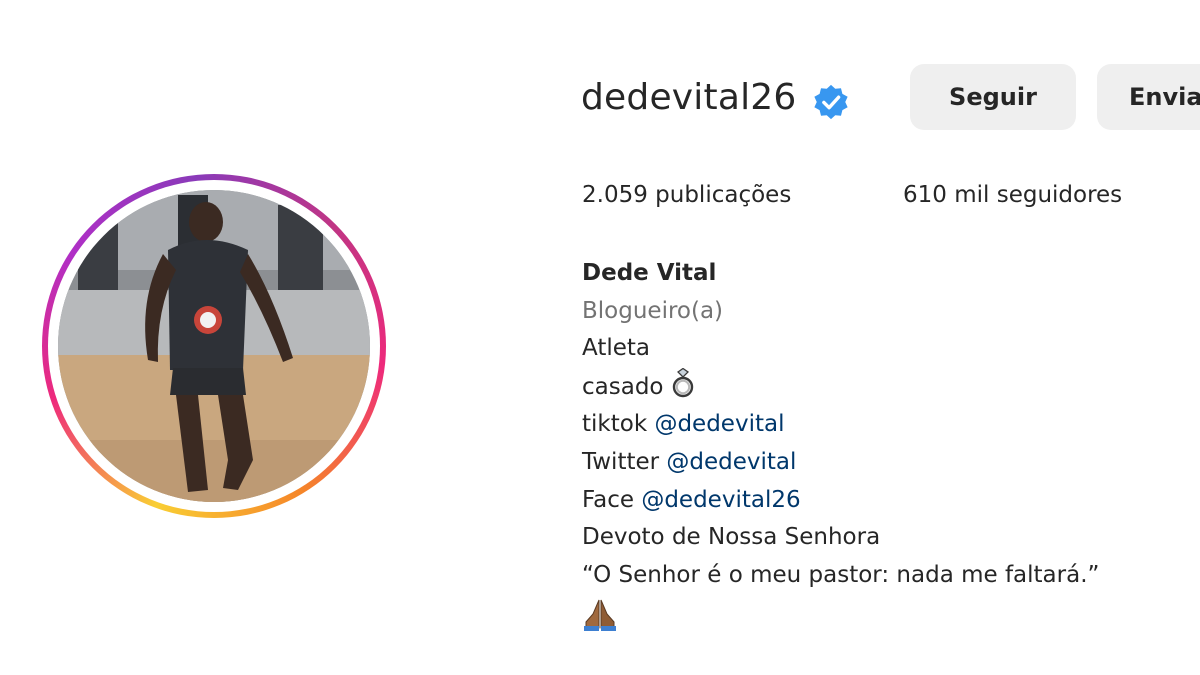 The image size is (1200, 675). What do you see at coordinates (840, 463) in the screenshot?
I see `bio-line-twitter: Twitter @dedevital` at bounding box center [840, 463].